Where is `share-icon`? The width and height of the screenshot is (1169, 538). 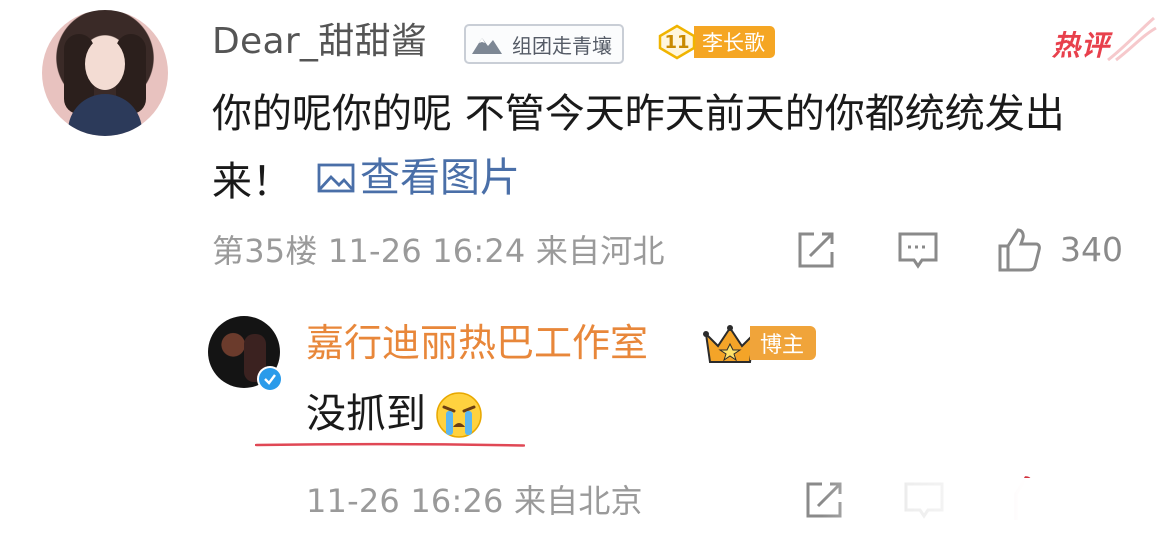 share-icon is located at coordinates (816, 250).